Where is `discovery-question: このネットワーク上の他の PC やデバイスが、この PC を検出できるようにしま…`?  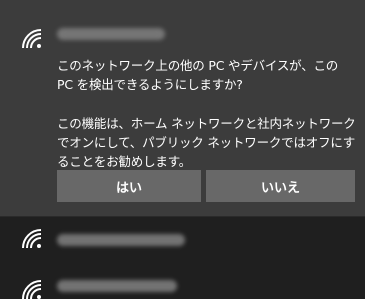 discovery-question: このネットワーク上の他の PC やデバイスが、この PC を検出できるようにしま… is located at coordinates (198, 75).